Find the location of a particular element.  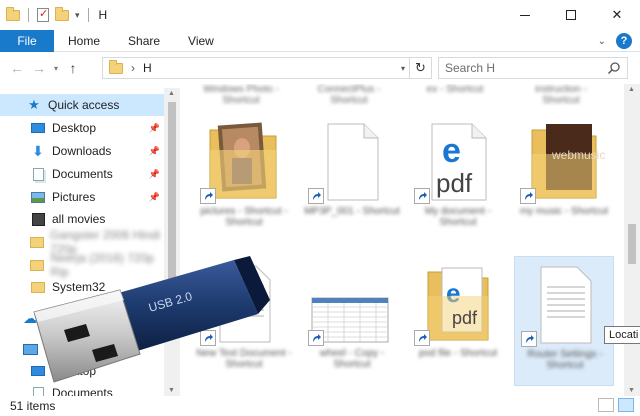

address-dropdown-icon: ▾ is located at coordinates (403, 68).